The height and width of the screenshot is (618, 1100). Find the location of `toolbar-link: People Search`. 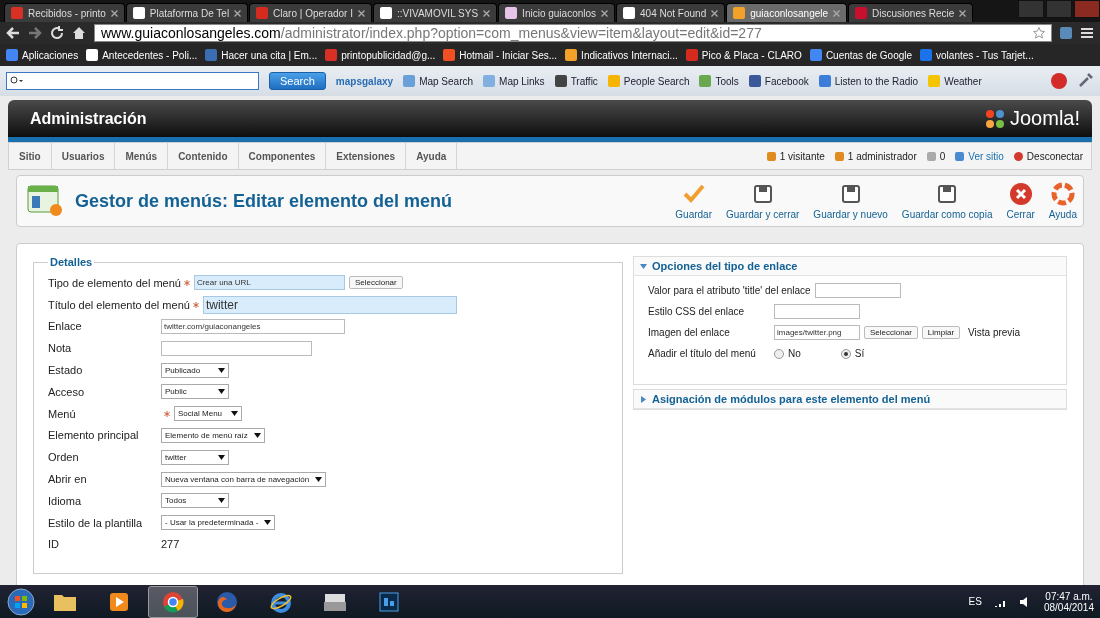

toolbar-link: People Search is located at coordinates (656, 81).